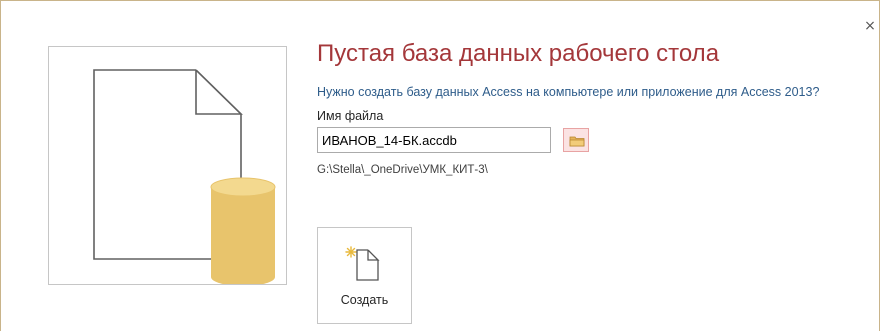 The height and width of the screenshot is (331, 882). What do you see at coordinates (518, 53) in the screenshot?
I see `dialog-title: Пустая база данных рабочего стола` at bounding box center [518, 53].